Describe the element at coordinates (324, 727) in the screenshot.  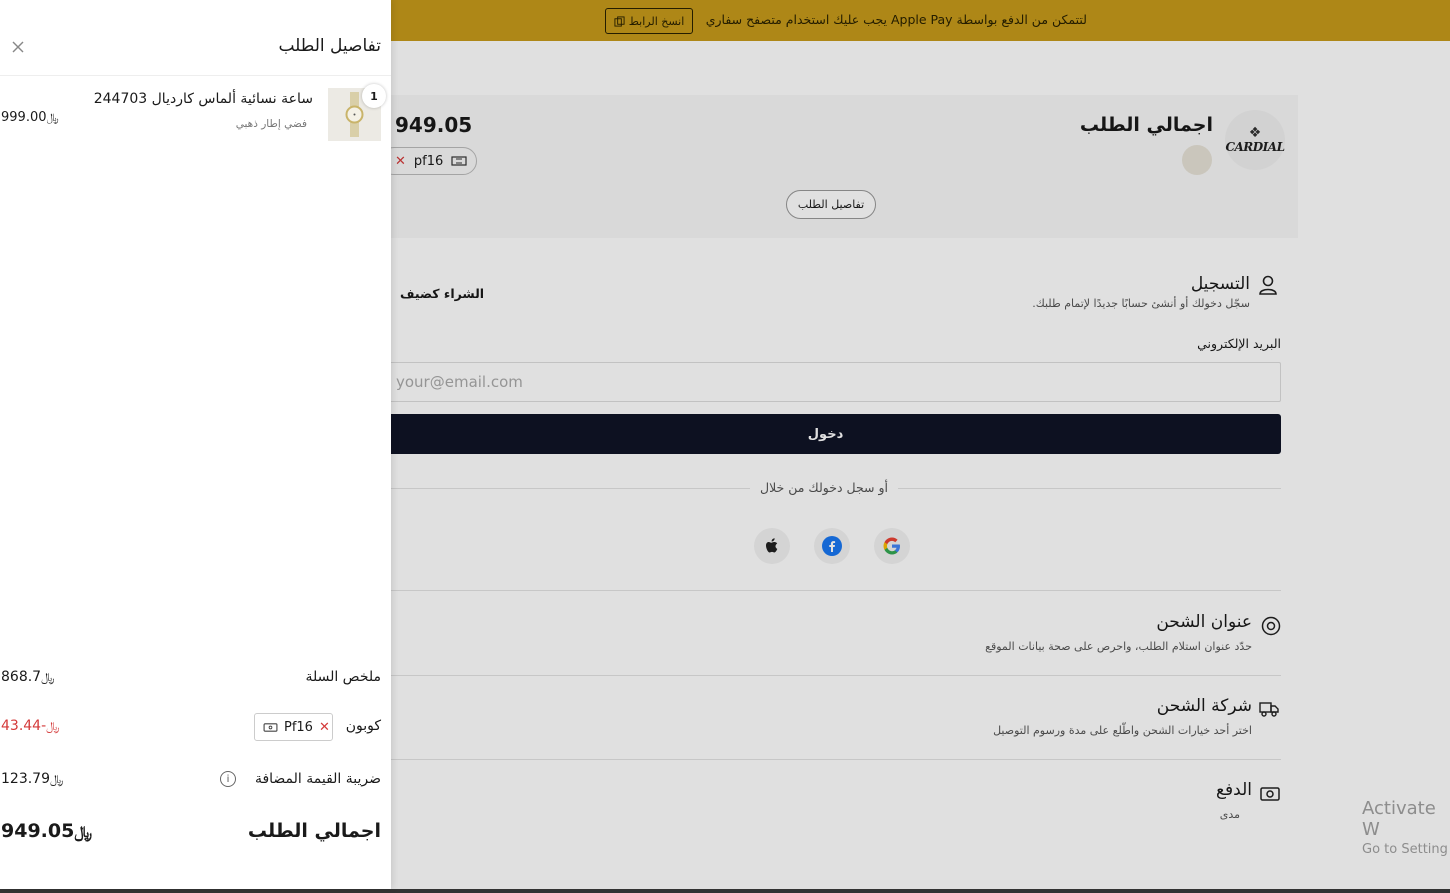
I see `remove-coupon-icon: ✕` at that location.